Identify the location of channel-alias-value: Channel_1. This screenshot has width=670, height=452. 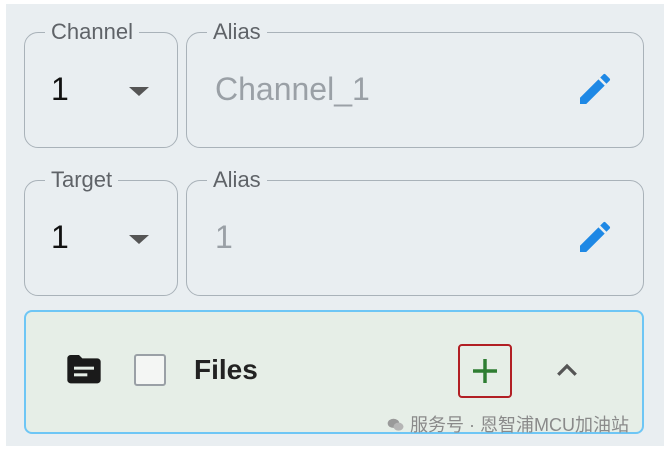
(292, 89).